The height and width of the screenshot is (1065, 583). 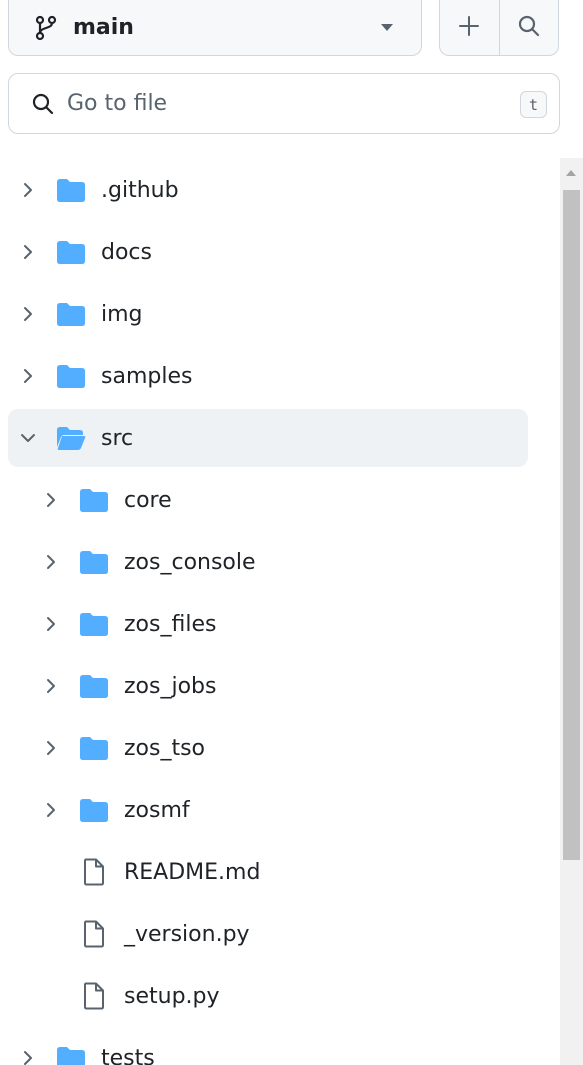 What do you see at coordinates (172, 996) in the screenshot?
I see `tree-item-label: setup.py` at bounding box center [172, 996].